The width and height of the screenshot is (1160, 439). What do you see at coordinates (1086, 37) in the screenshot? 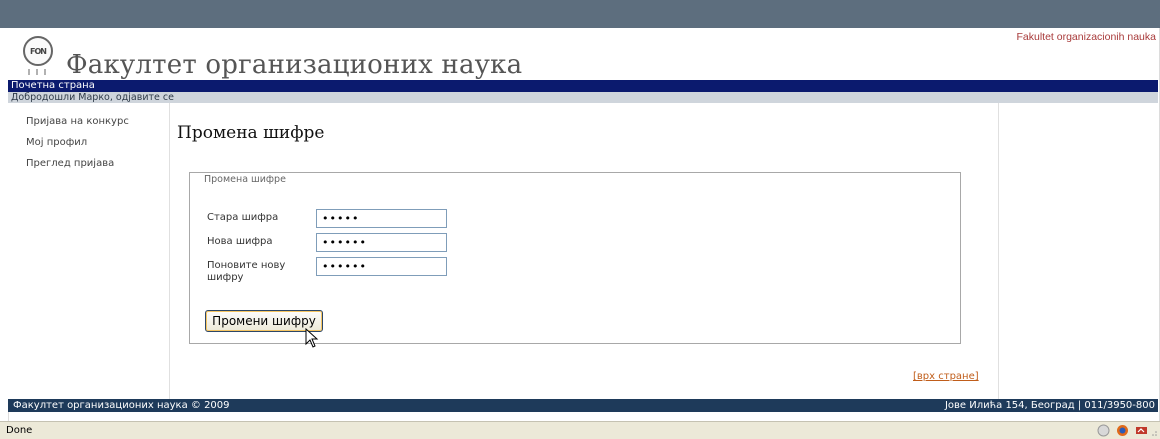
I see `site-latin-name: Fakultet organizacionih nauka` at bounding box center [1086, 37].